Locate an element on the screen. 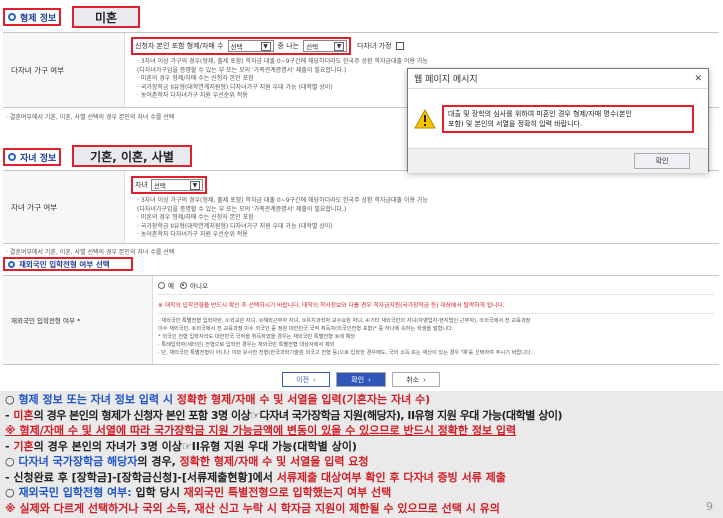  dialog-message-line: 대출 및 장학의 심사를 위하여 미혼인 경우 형제/자매 명수(본인 is located at coordinates (540, 113).